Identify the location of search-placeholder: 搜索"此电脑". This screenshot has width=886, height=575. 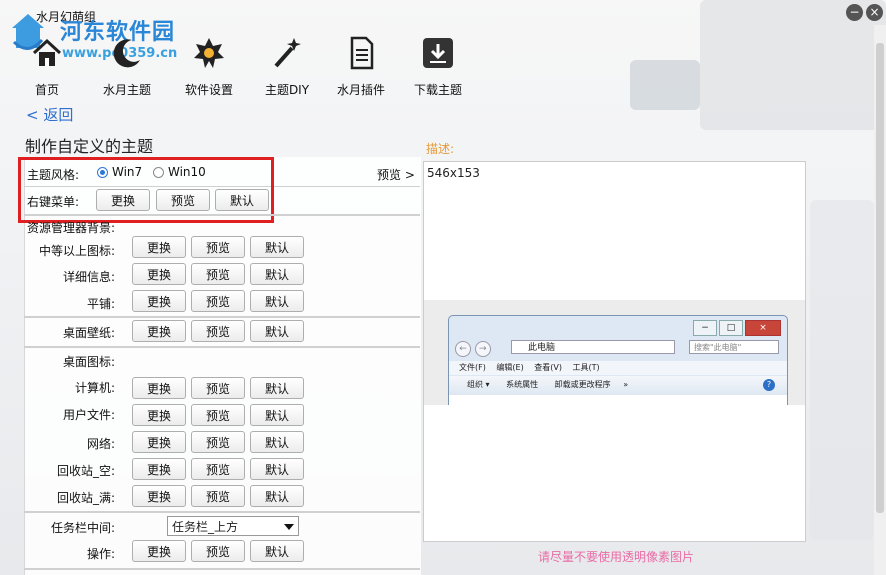
(718, 347).